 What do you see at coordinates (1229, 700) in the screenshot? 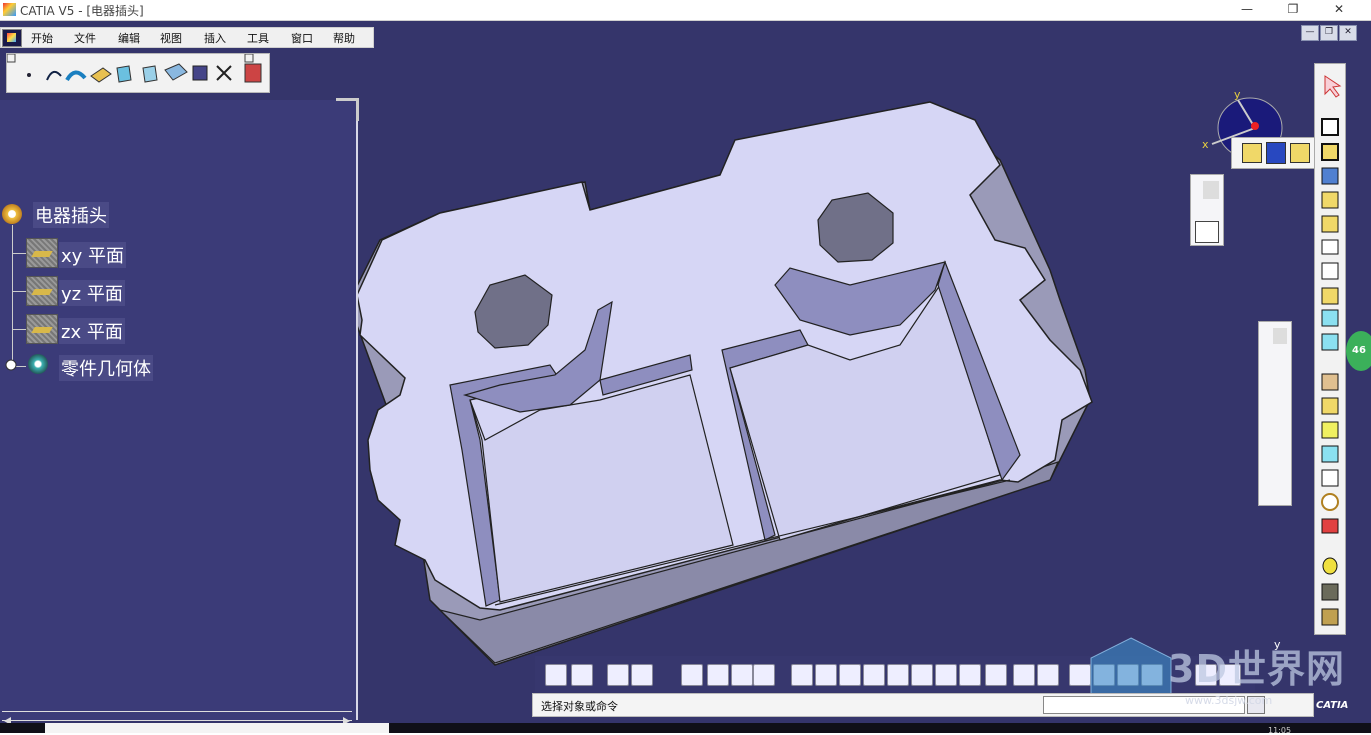
I see `watermark-url: www.3dsjw.com` at bounding box center [1229, 700].